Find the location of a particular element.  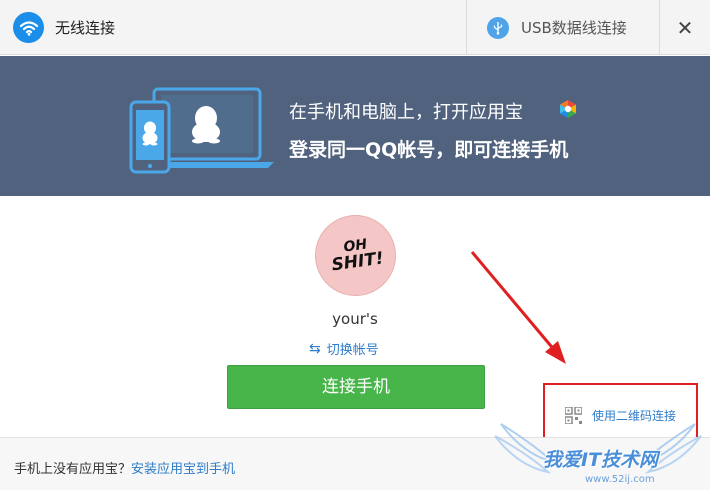

avatar: OH SHIT! is located at coordinates (355, 255).